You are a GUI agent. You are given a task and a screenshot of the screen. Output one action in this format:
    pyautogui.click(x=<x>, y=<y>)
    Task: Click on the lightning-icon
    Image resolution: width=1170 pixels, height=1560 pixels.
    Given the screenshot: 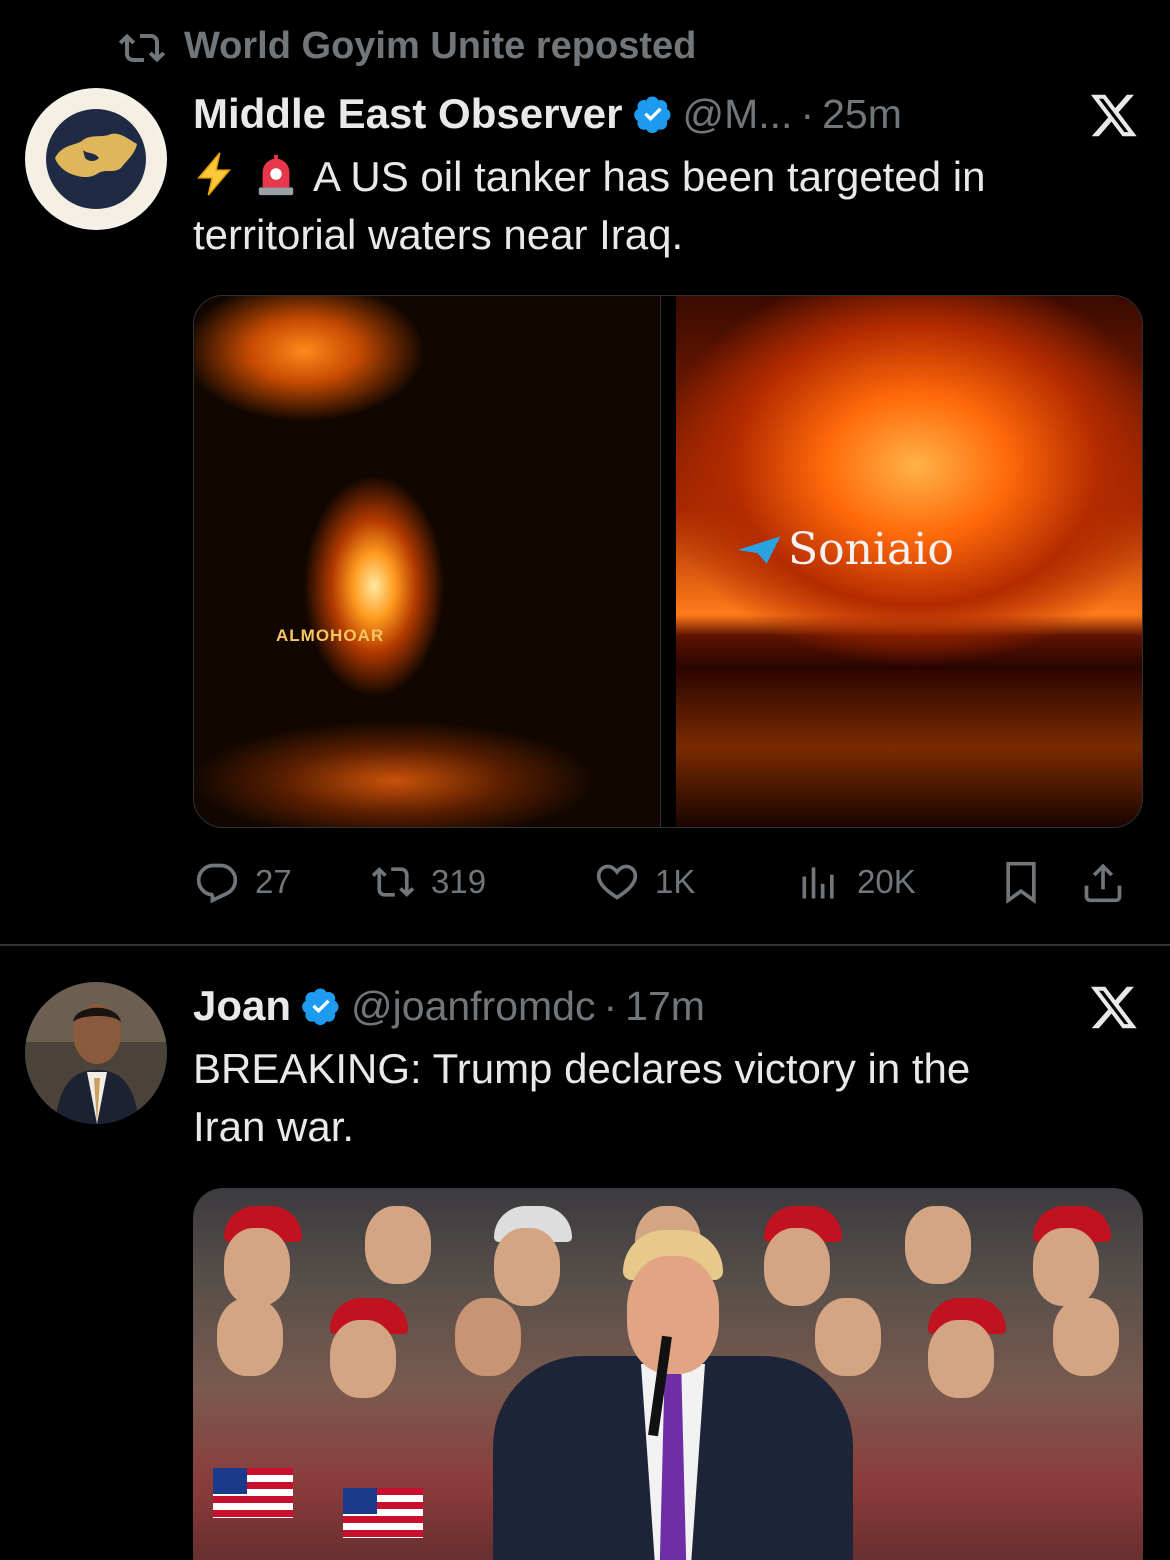 What is the action you would take?
    pyautogui.click(x=214, y=174)
    